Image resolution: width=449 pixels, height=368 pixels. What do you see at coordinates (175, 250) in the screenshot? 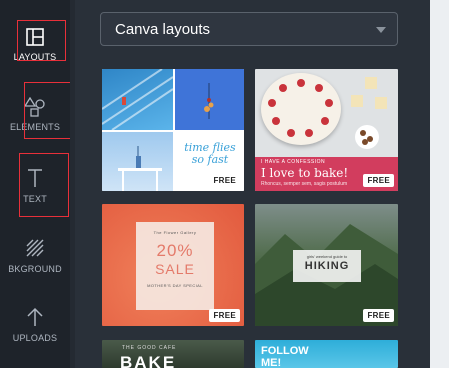
I see `sale-percent: 20%` at bounding box center [175, 250].